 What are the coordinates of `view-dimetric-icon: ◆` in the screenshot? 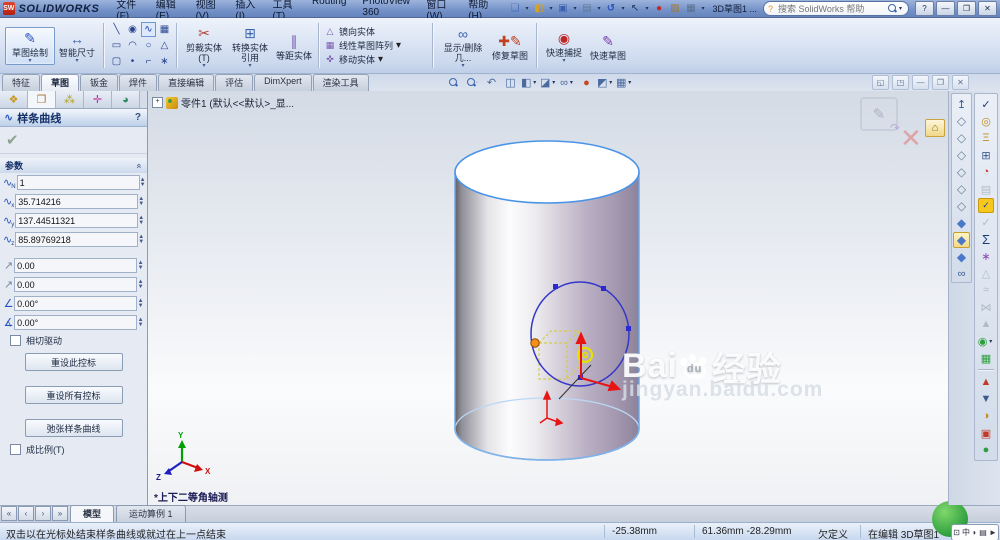 It's located at (961, 257).